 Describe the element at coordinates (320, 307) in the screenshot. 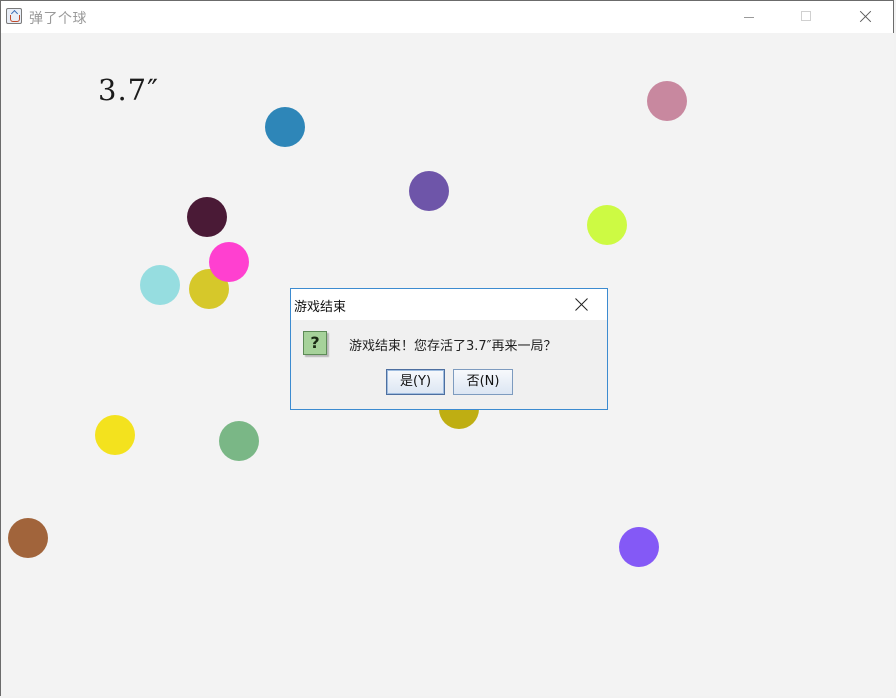

I see `dialog-title: 游戏结束` at that location.